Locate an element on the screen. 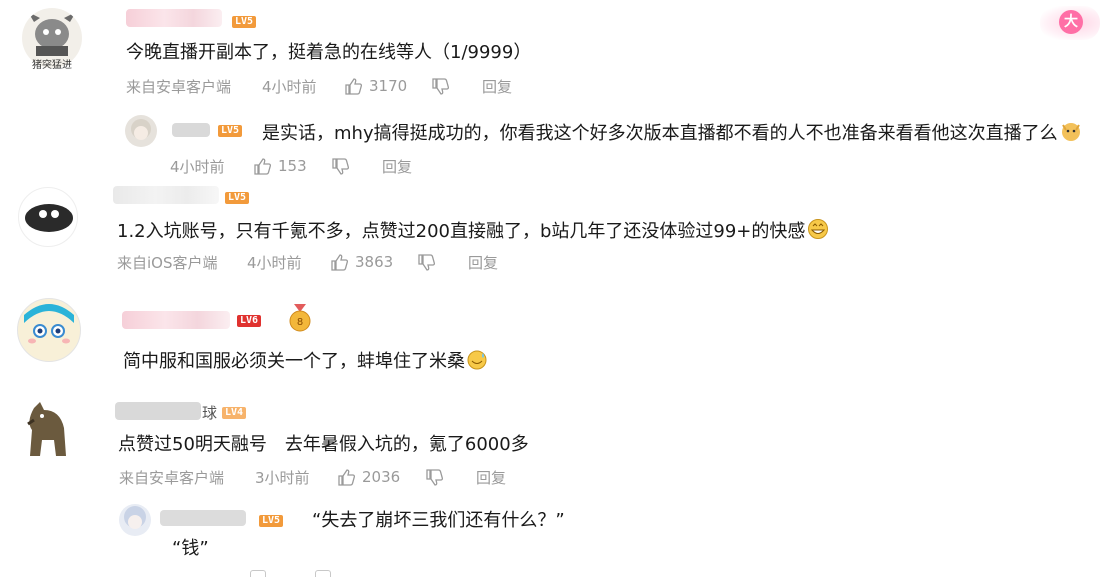 The image size is (1101, 577). level-badge: LV6 is located at coordinates (249, 321).